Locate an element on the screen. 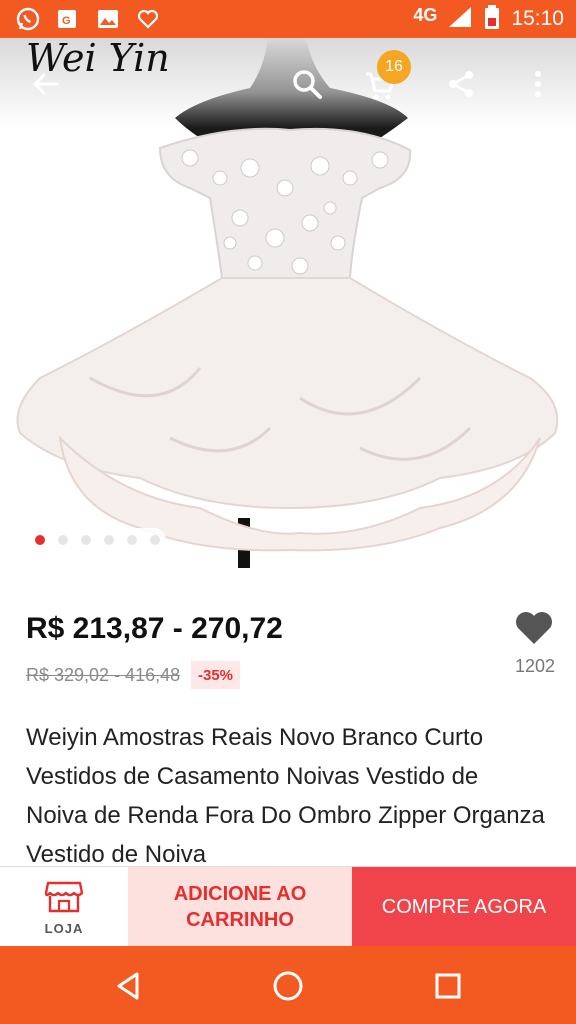 This screenshot has height=1024, width=576. image-icon is located at coordinates (108, 19).